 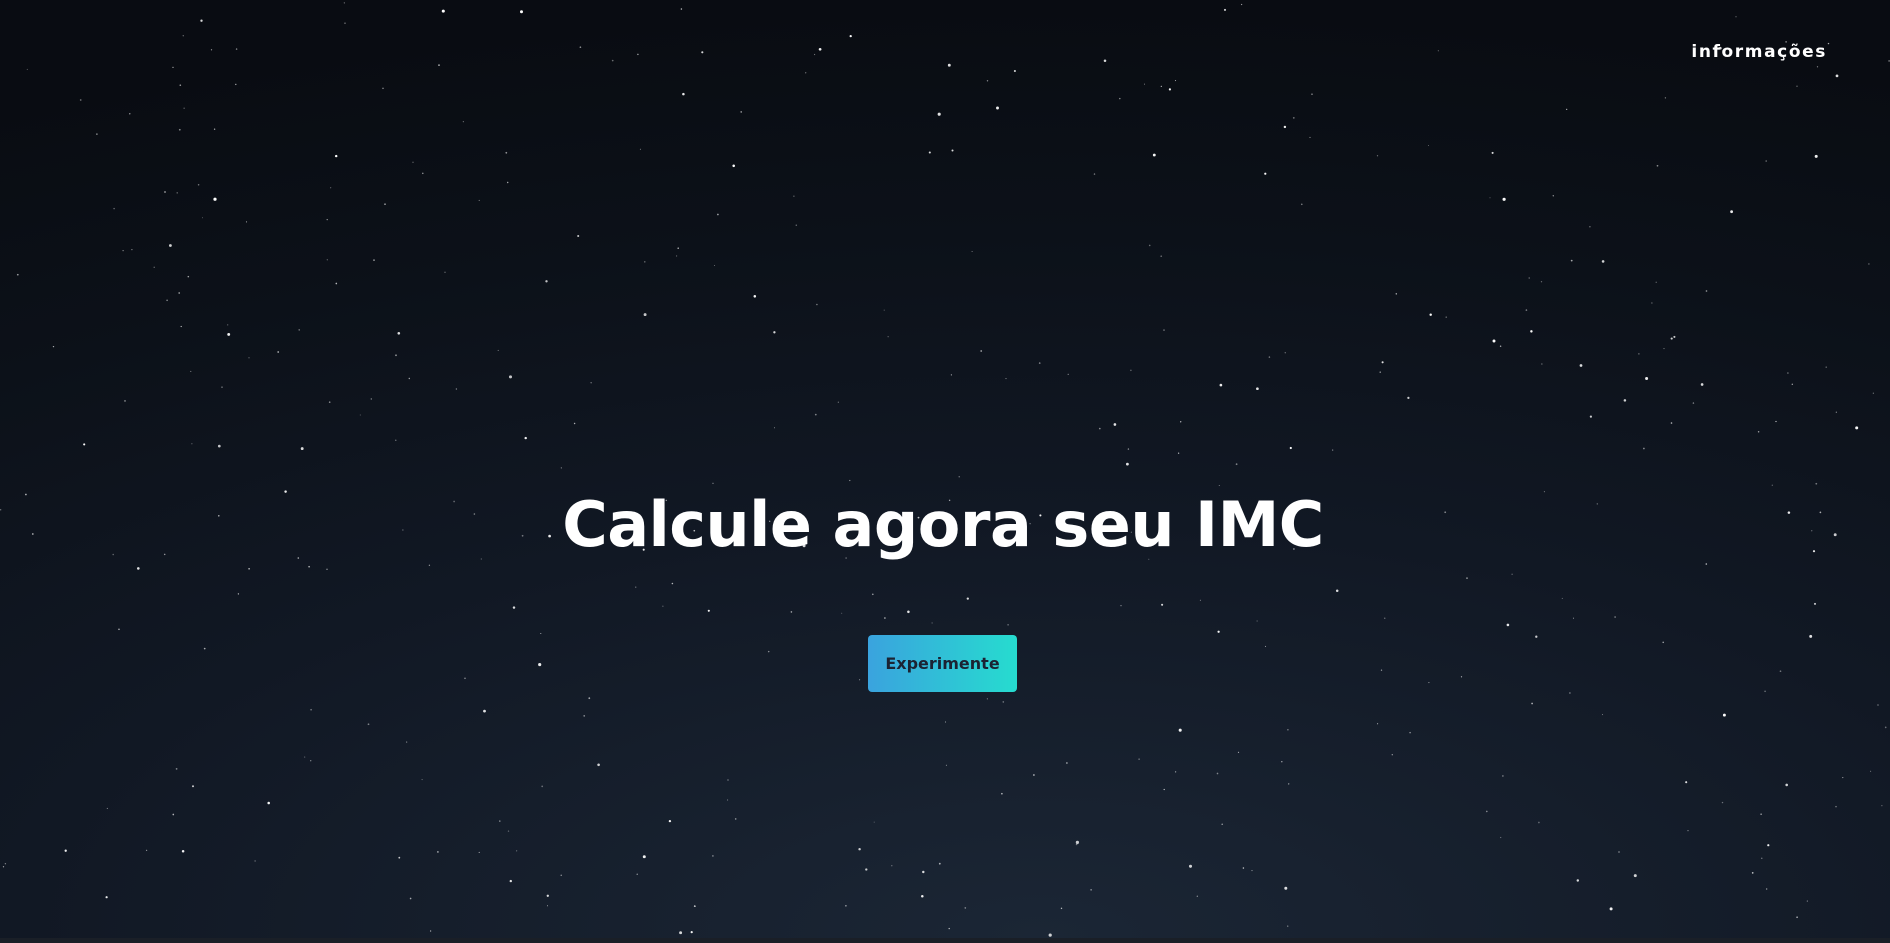 I want to click on nav-link-informacoes: informações, so click(x=1759, y=52).